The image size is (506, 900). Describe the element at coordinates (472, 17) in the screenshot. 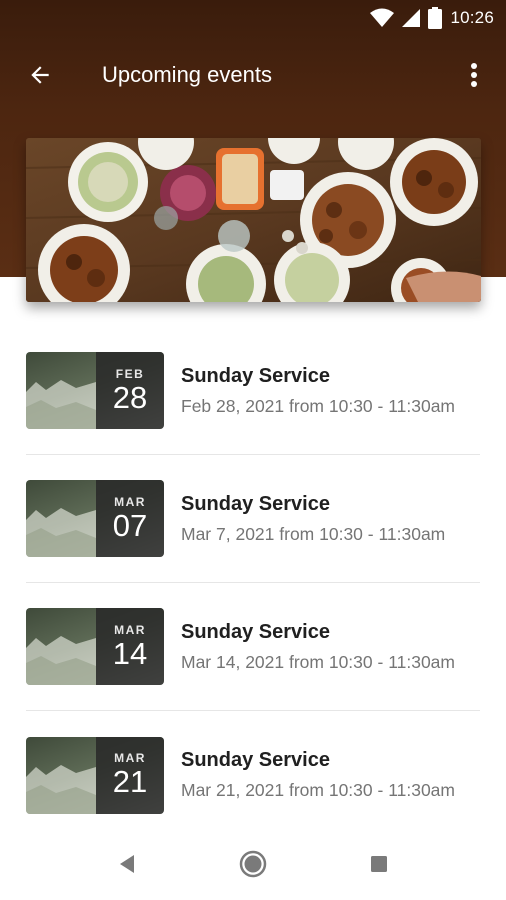

I see `status-time: 10:26` at that location.